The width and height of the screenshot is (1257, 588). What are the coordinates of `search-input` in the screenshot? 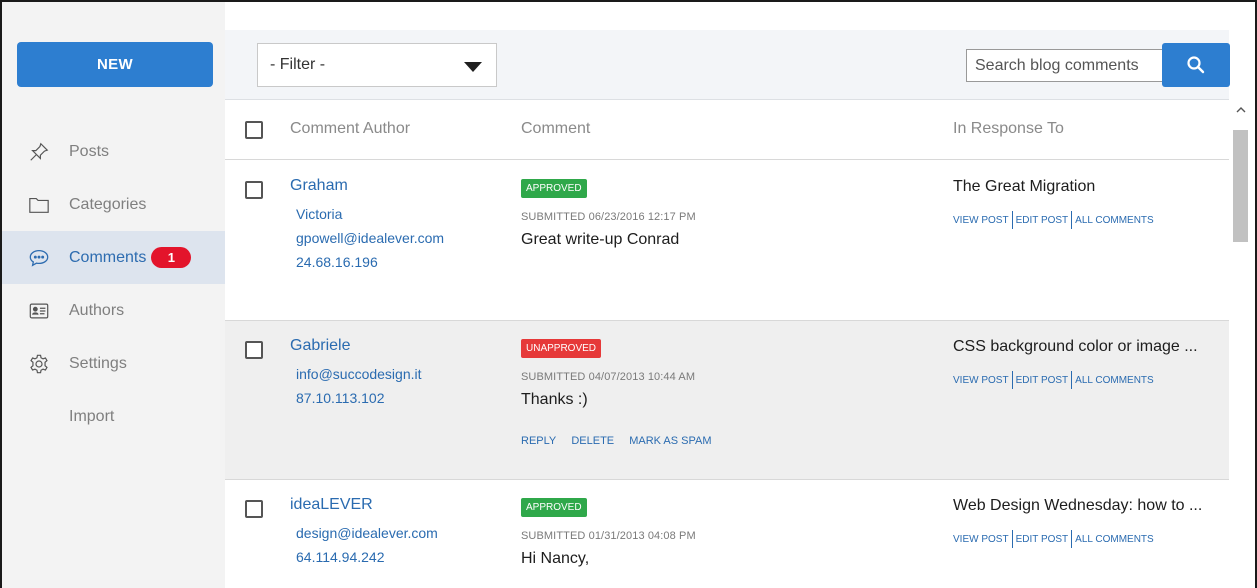 It's located at (1064, 65).